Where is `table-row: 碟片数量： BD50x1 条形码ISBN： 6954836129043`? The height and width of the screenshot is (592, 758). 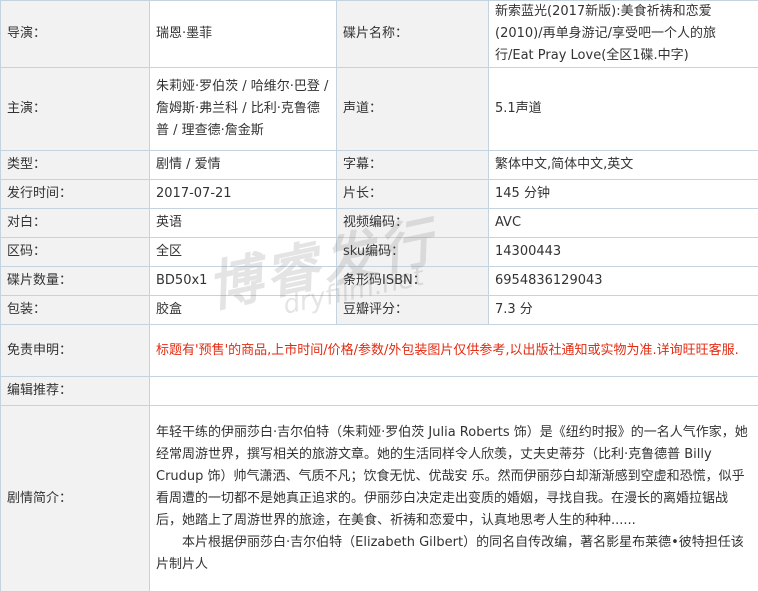
table-row: 碟片数量： BD50x1 条形码ISBN： 6954836129043 is located at coordinates (379, 281).